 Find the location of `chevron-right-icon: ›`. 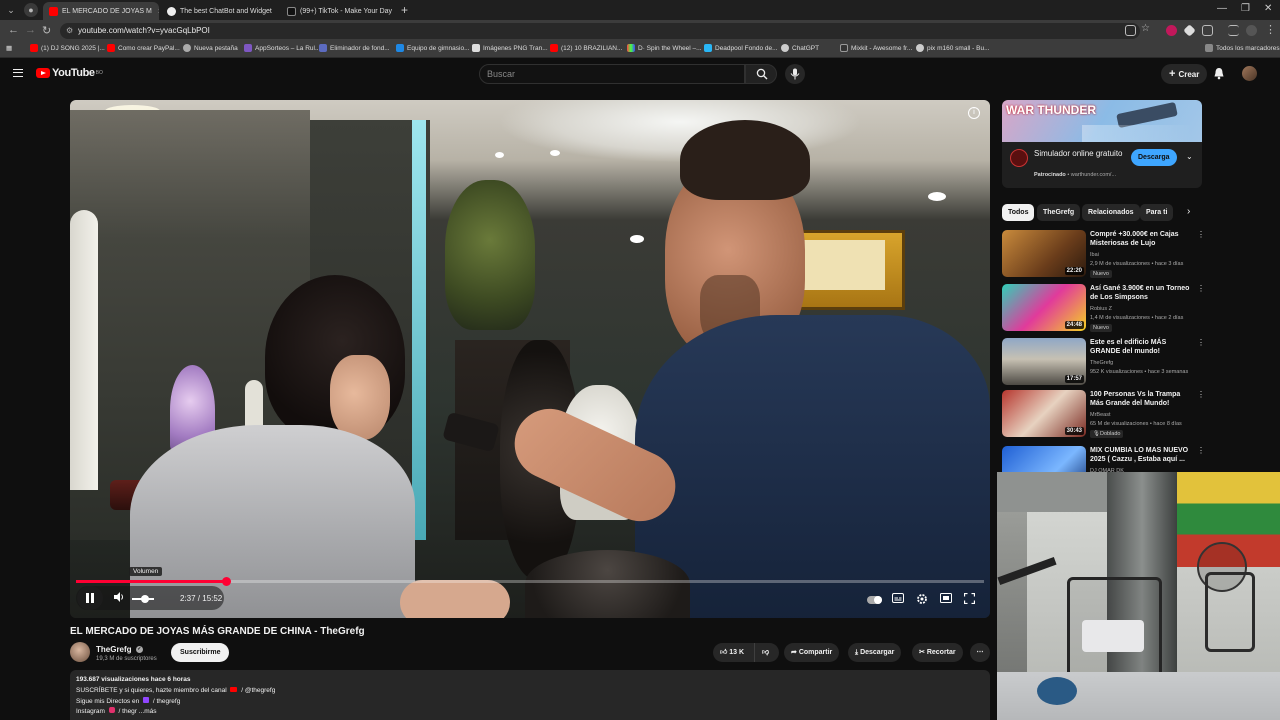

chevron-right-icon: › is located at coordinates (1188, 211).